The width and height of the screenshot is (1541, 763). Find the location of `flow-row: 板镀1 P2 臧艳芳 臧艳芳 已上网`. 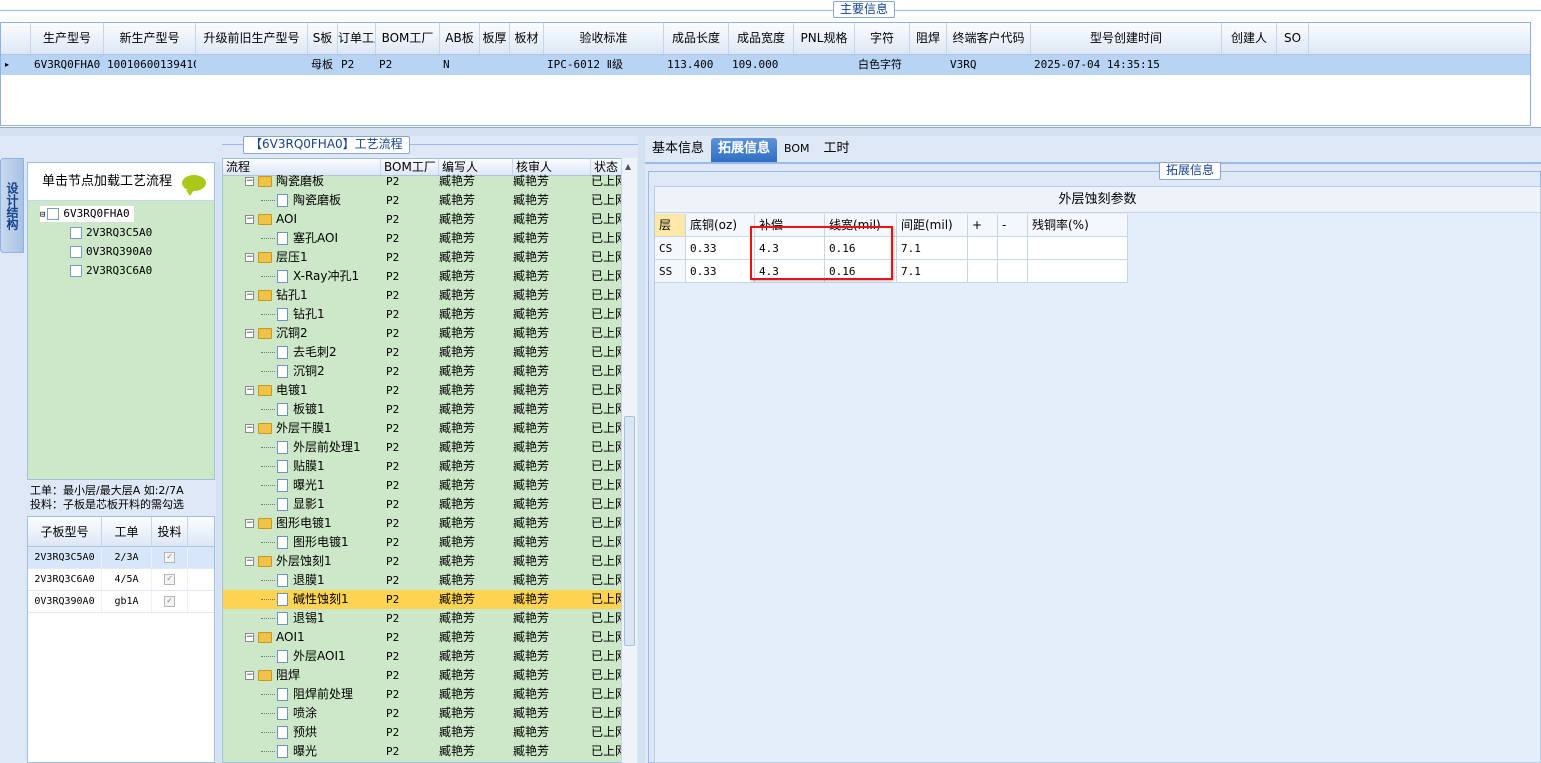

flow-row: 板镀1 P2 臧艳芳 臧艳芳 已上网 is located at coordinates (422, 409).